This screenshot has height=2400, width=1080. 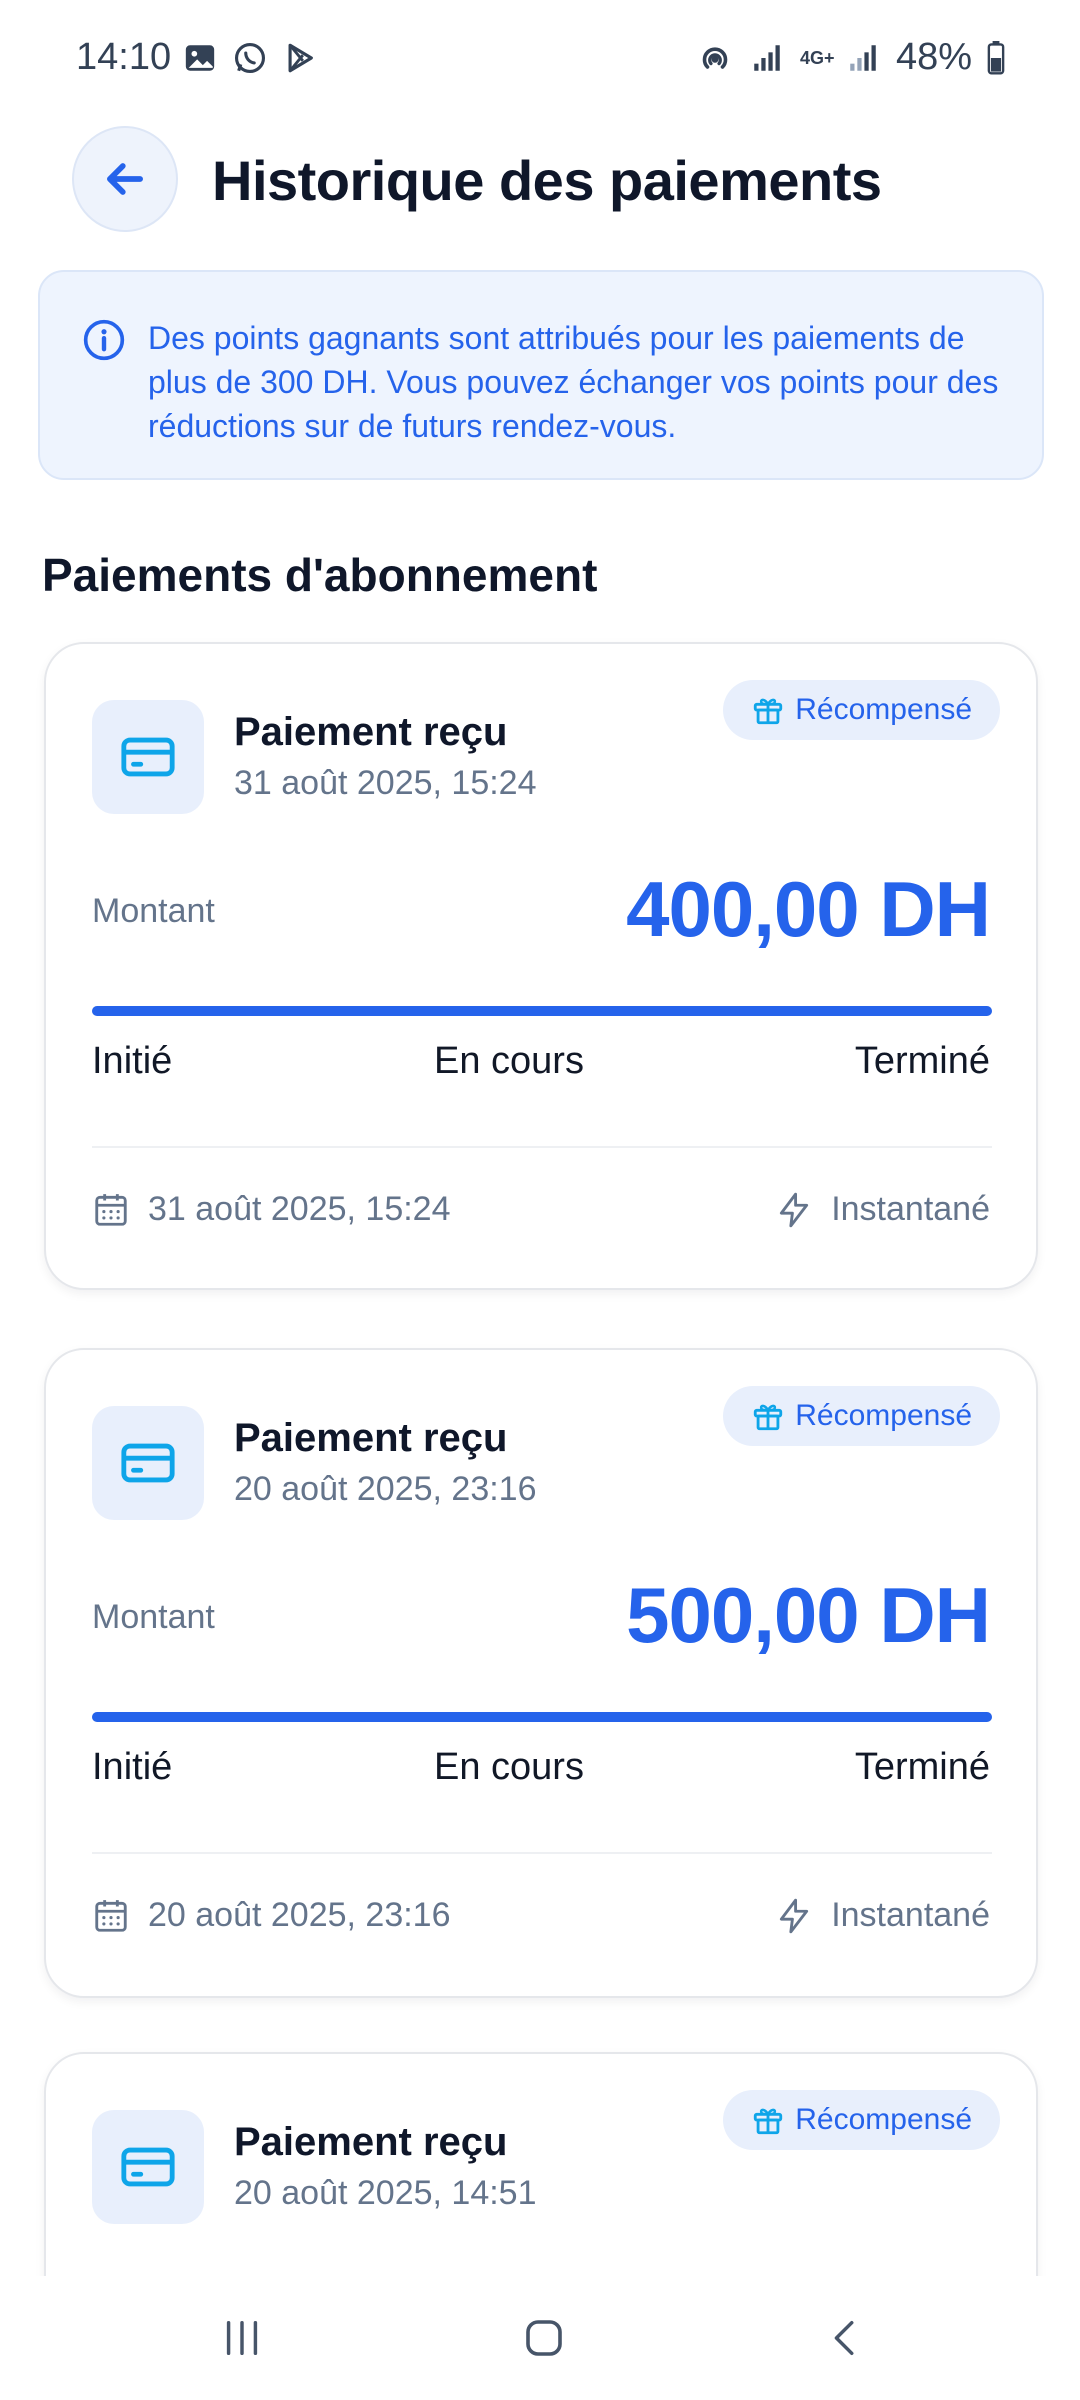 I want to click on footer-date: 31 août 2025, 15:24, so click(x=271, y=1209).